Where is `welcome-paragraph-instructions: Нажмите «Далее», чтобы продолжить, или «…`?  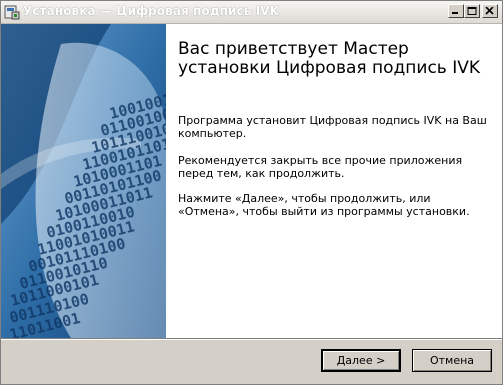 welcome-paragraph-instructions: Нажмите «Далее», чтобы продолжить, или «… is located at coordinates (324, 205).